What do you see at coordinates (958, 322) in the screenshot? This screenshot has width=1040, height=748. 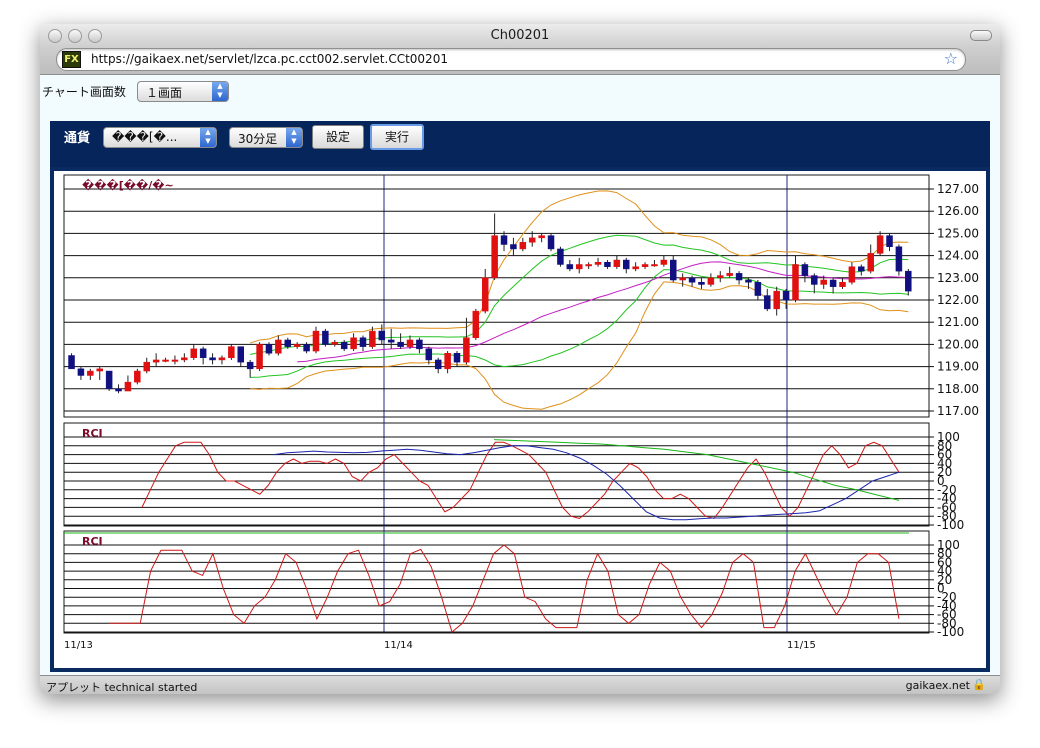 I see `y-tick-label: 121.00` at bounding box center [958, 322].